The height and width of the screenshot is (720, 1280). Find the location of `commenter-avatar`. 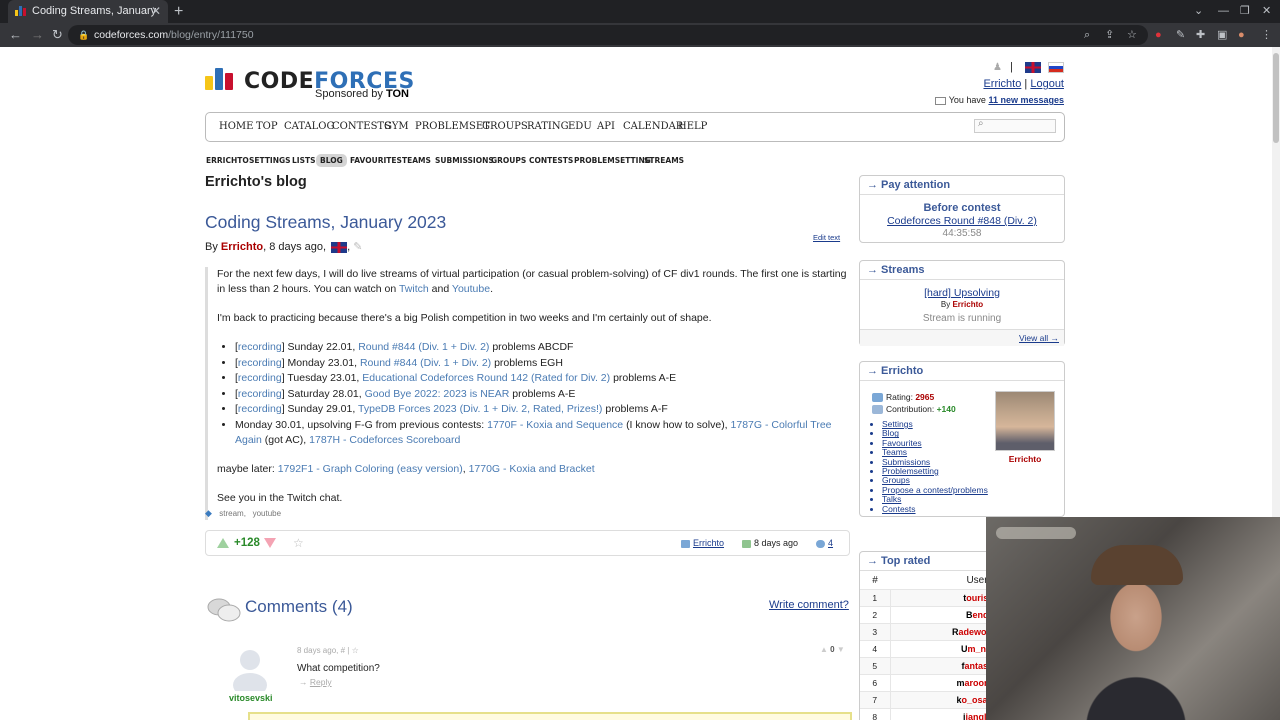

commenter-avatar is located at coordinates (250, 667).